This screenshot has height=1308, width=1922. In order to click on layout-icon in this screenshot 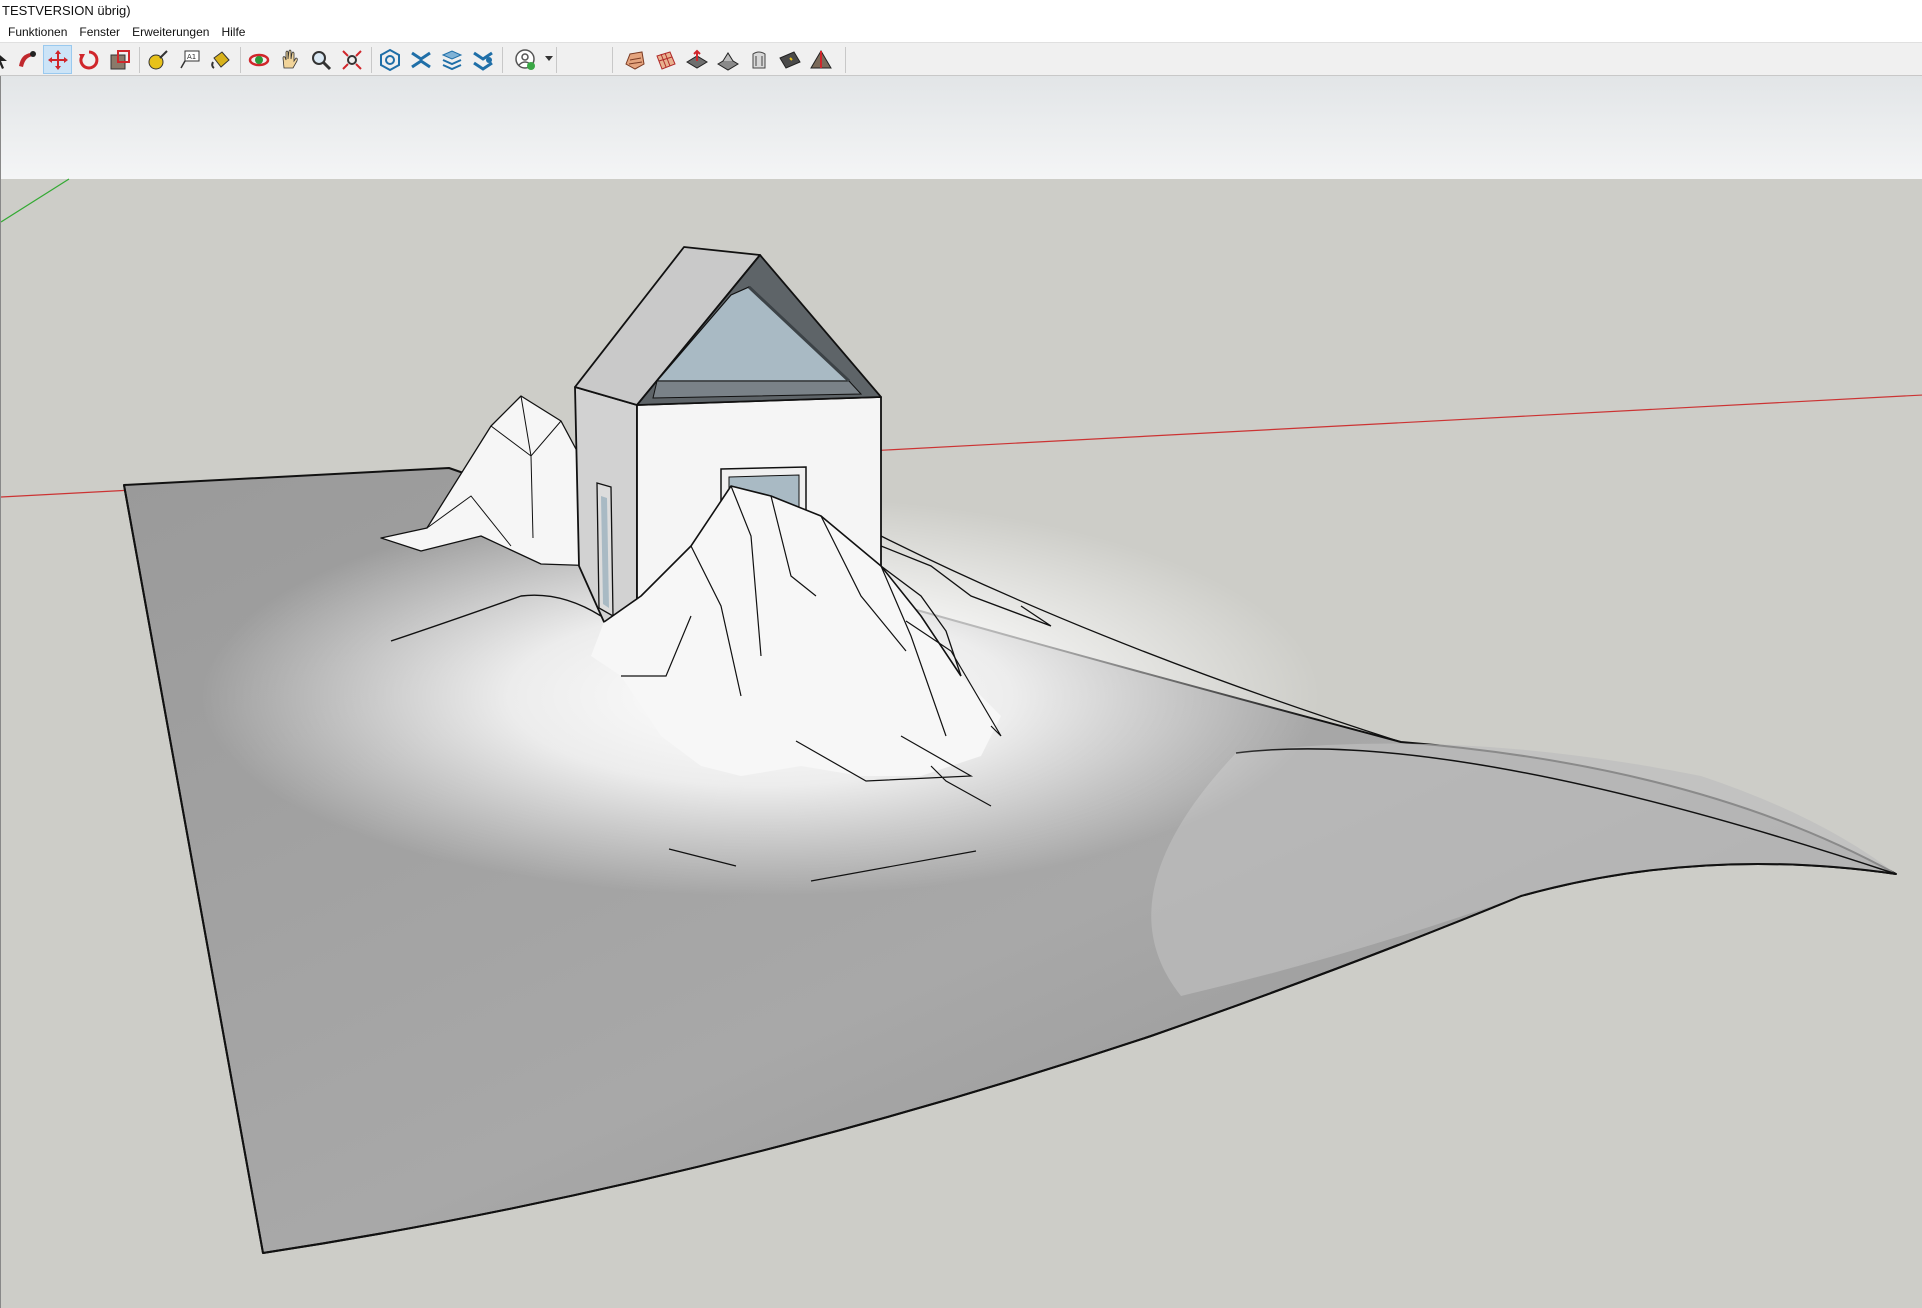, I will do `click(451, 59)`.